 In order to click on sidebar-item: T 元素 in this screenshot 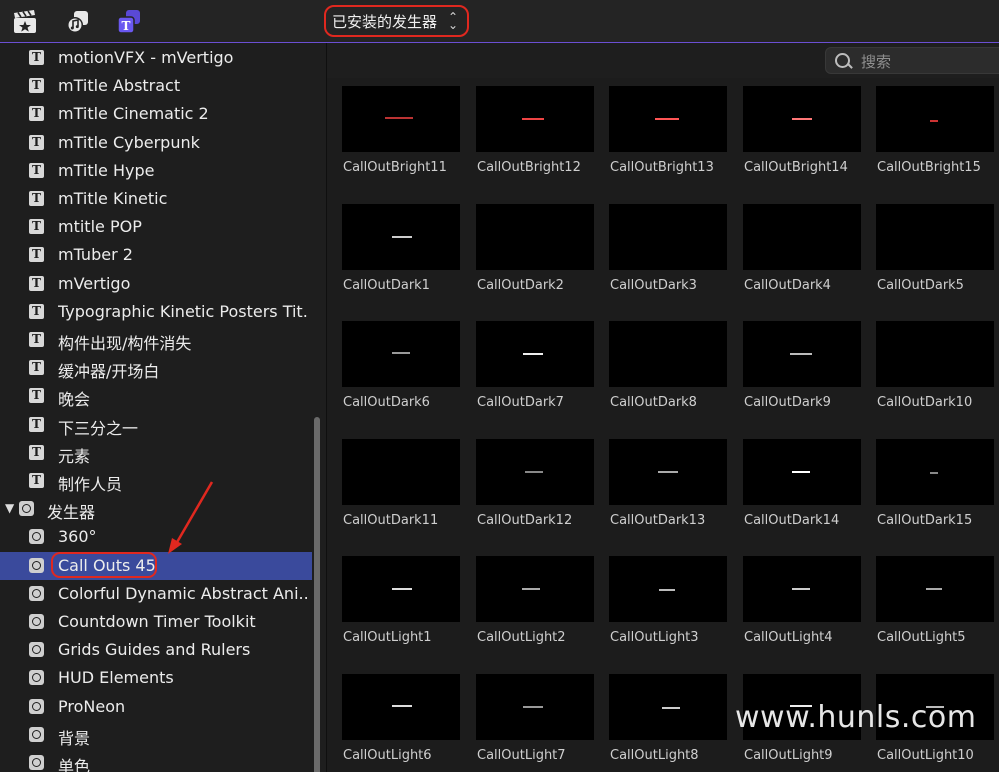, I will do `click(156, 453)`.